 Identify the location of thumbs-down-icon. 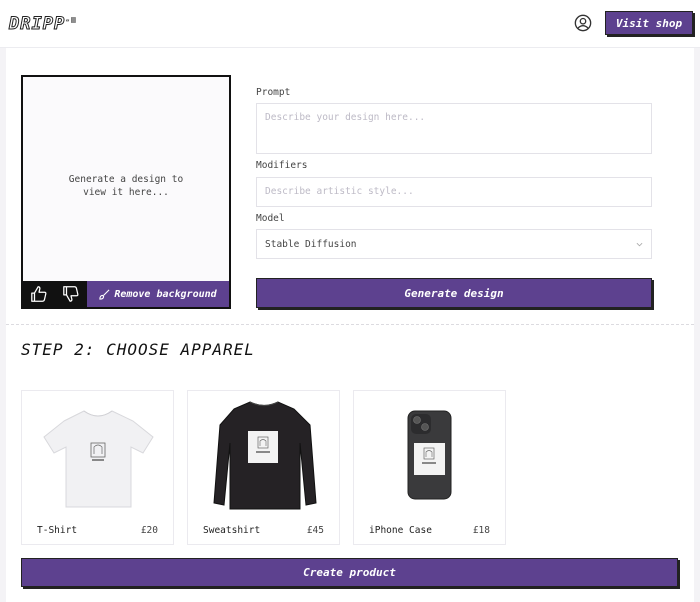
(71, 294).